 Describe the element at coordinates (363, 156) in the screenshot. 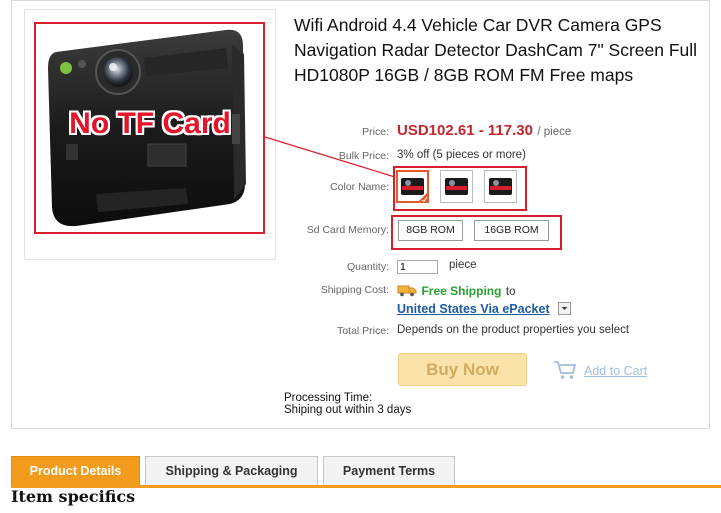

I see `bulk-price-label: Bulk Price:` at that location.